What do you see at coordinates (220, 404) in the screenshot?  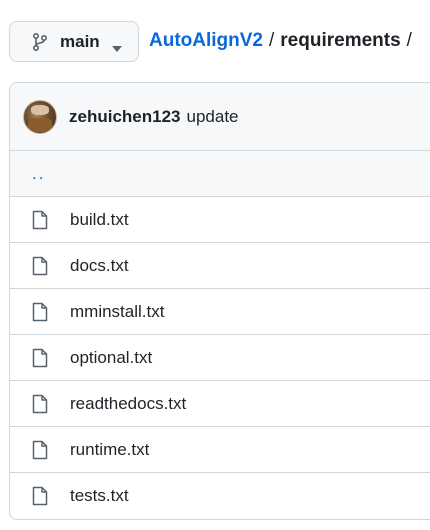 I see `file-row: readthedocs.txt` at bounding box center [220, 404].